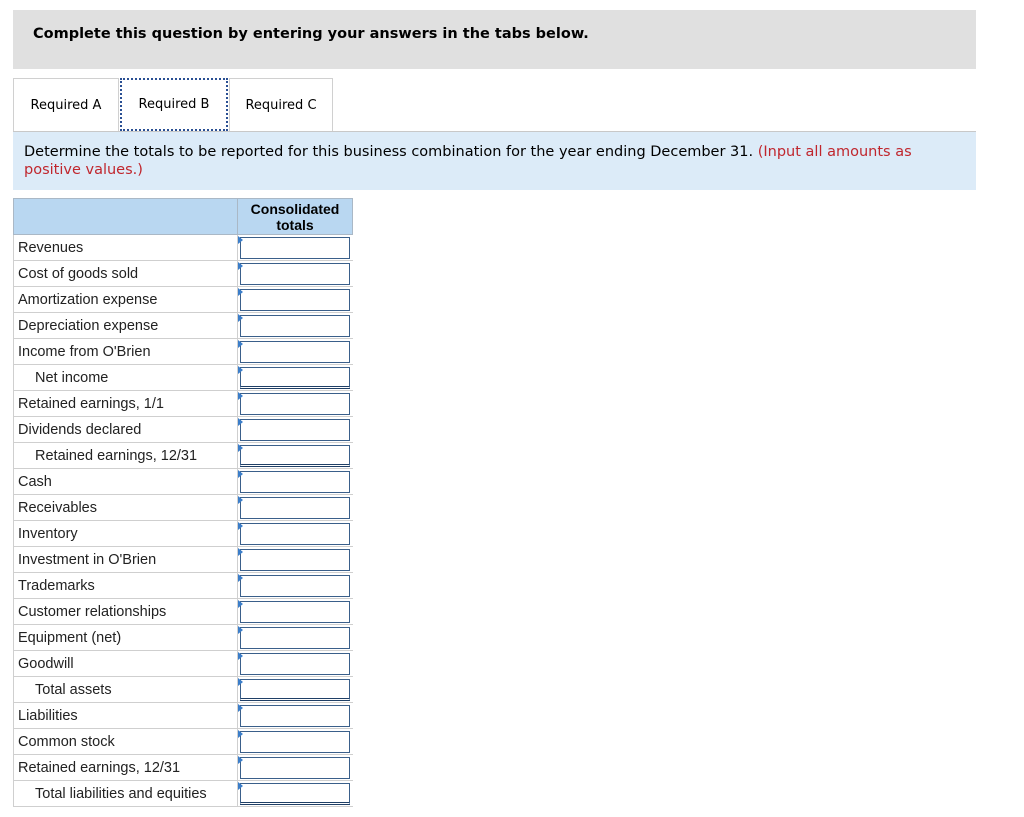  I want to click on column-header-label: Consolidated totals, so click(295, 216).